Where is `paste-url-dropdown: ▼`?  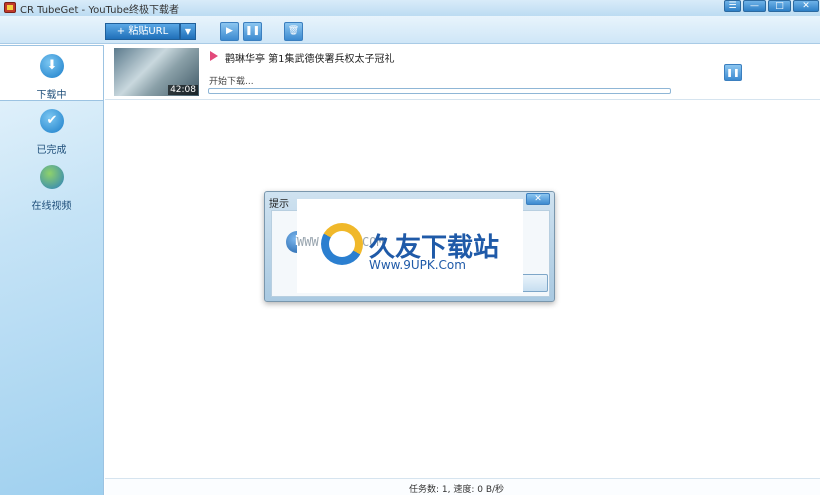 paste-url-dropdown: ▼ is located at coordinates (188, 31).